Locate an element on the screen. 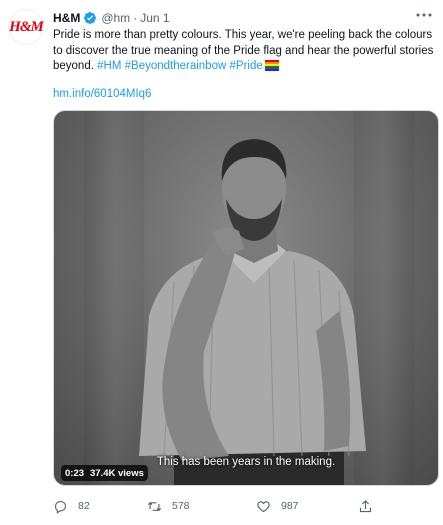 This screenshot has width=443, height=525. author-handle: @hm is located at coordinates (115, 18).